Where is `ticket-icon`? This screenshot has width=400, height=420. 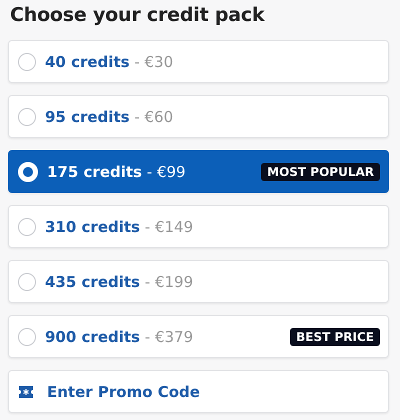
ticket-icon is located at coordinates (26, 392).